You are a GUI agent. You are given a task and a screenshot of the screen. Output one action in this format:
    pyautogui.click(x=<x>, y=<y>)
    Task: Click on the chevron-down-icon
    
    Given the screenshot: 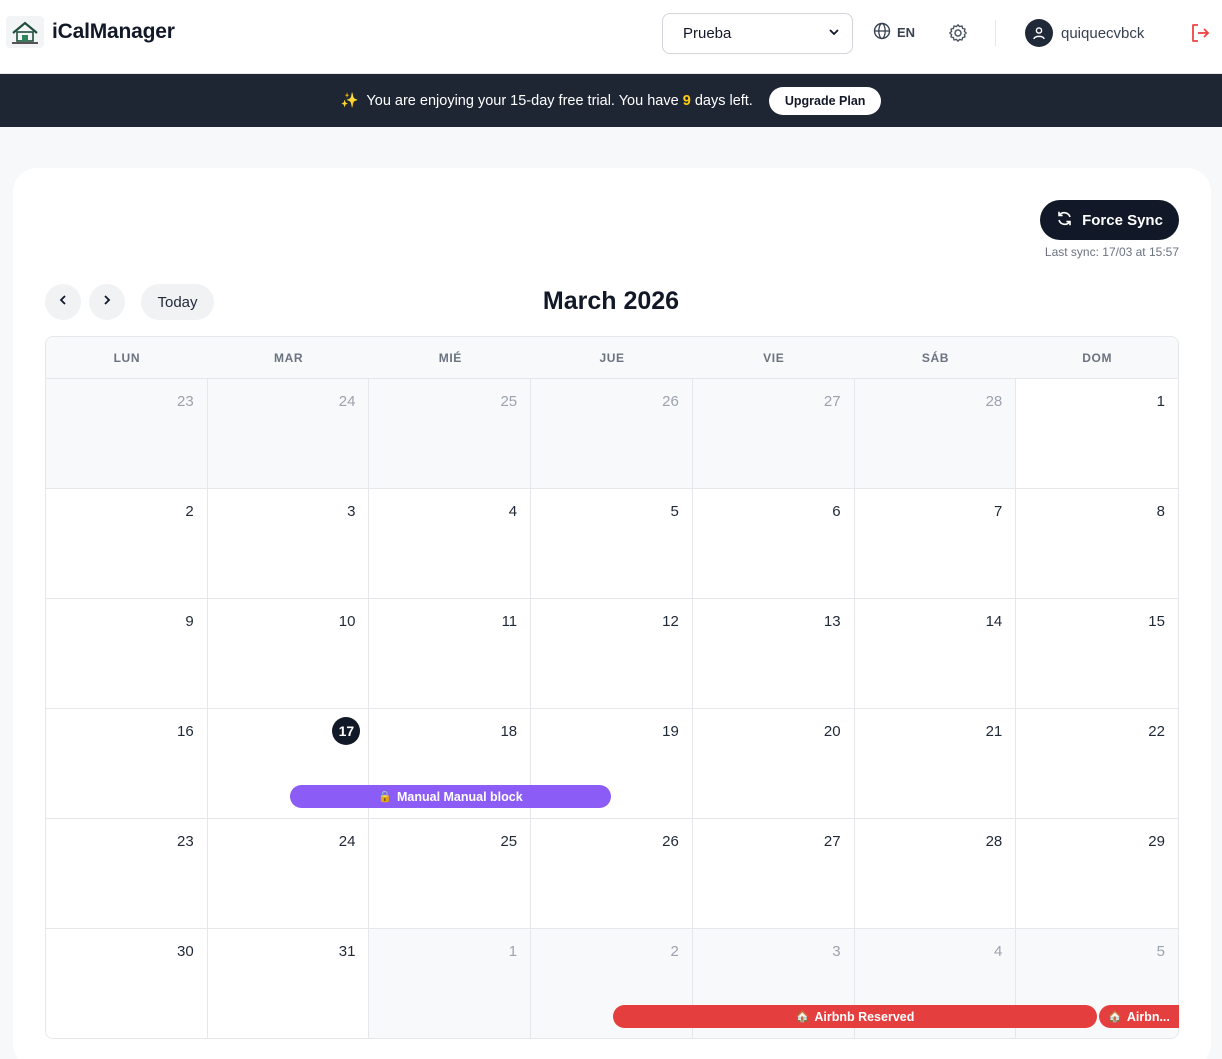 What is the action you would take?
    pyautogui.click(x=834, y=33)
    